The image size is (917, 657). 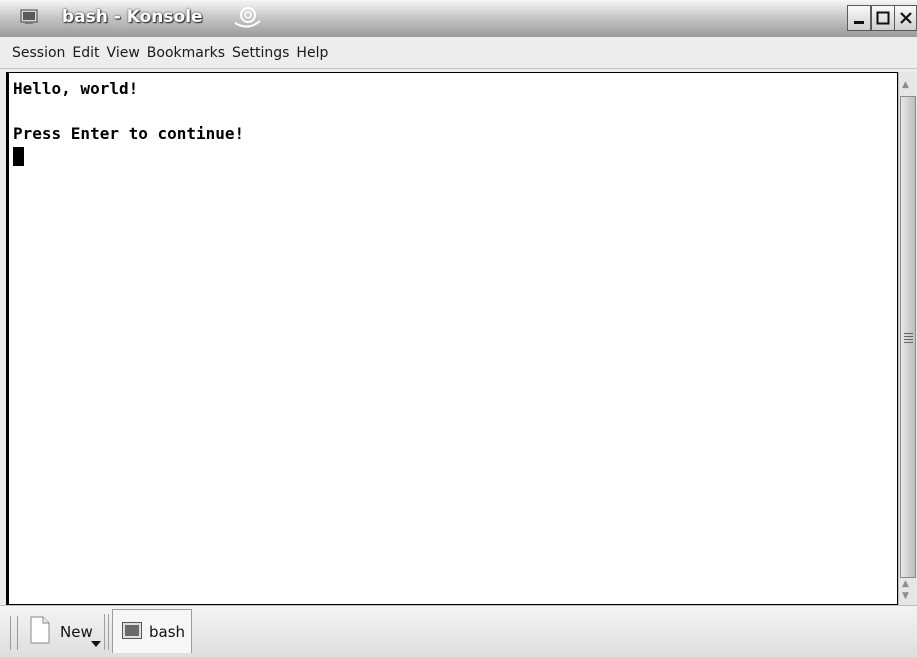 I want to click on scroll-down-arrow-icon: ▼, so click(x=905, y=596).